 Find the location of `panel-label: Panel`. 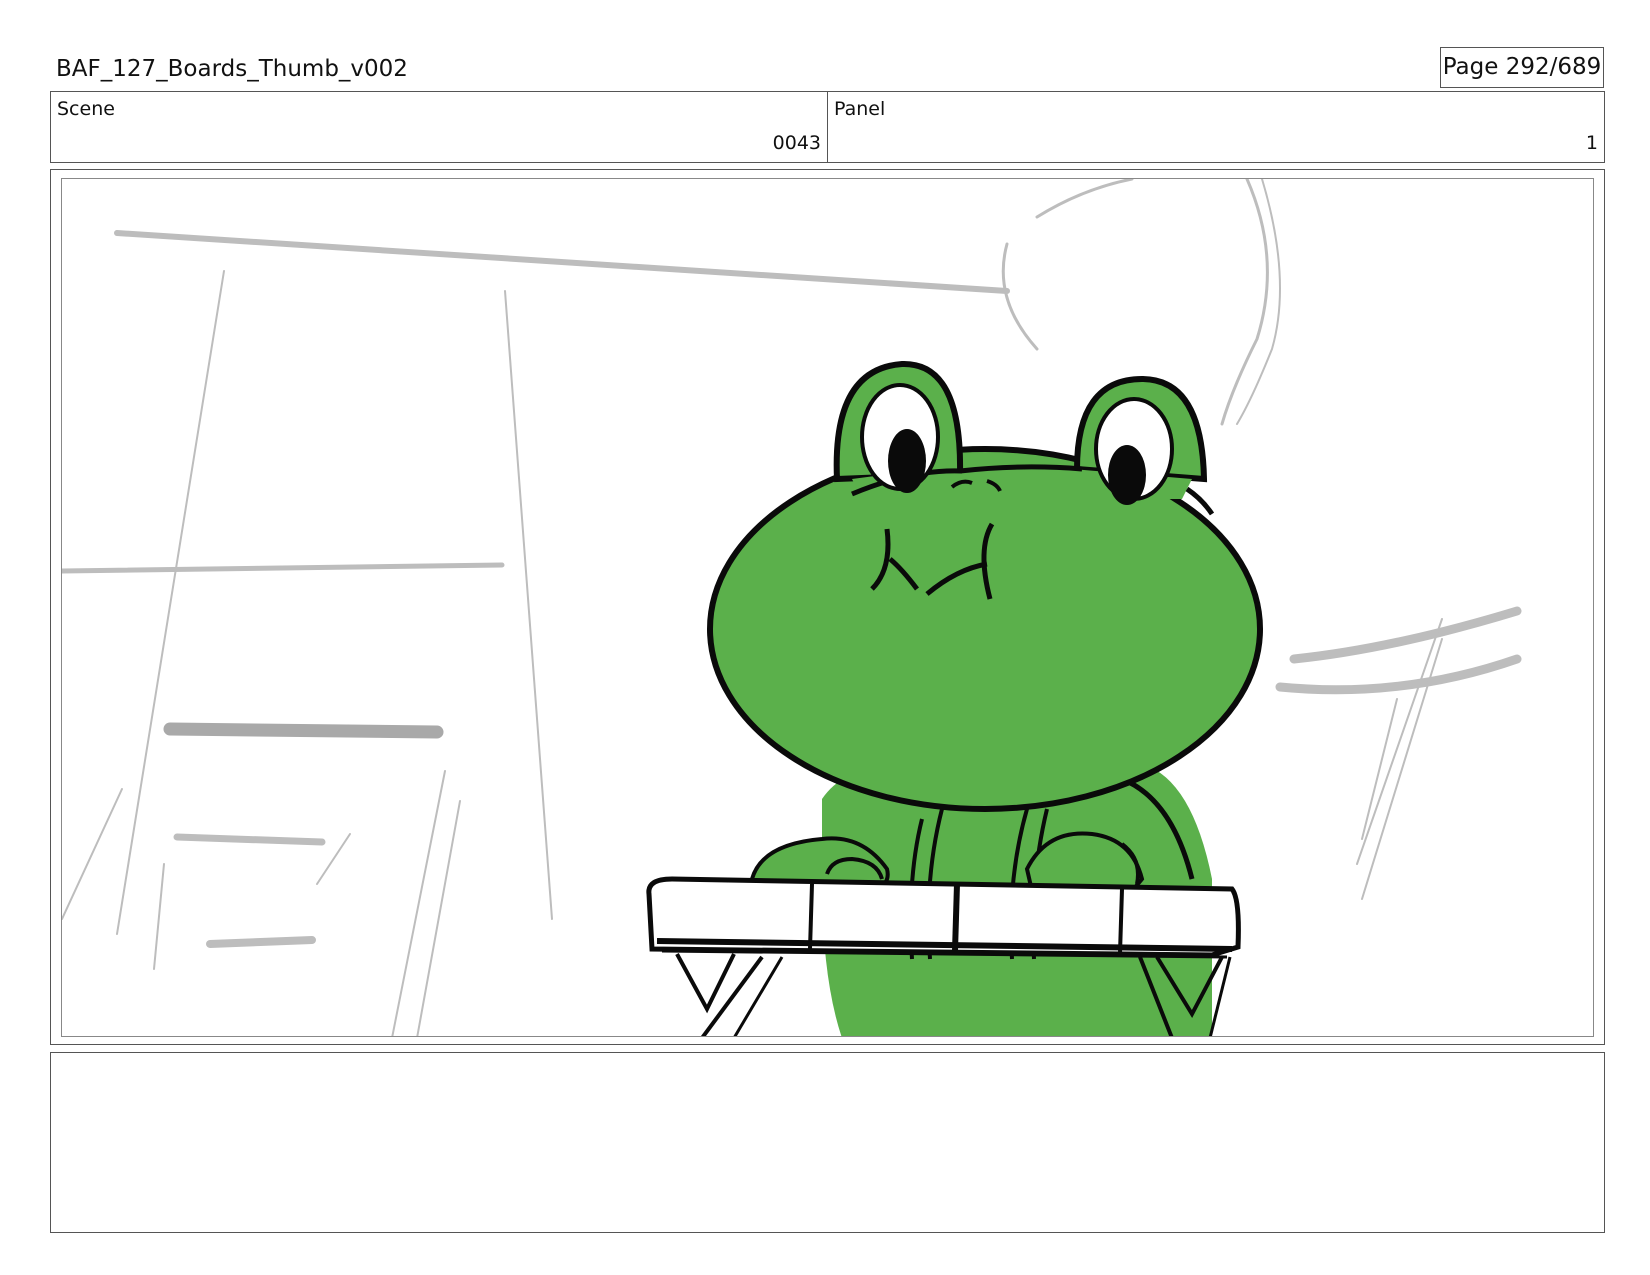

panel-label: Panel is located at coordinates (860, 109).